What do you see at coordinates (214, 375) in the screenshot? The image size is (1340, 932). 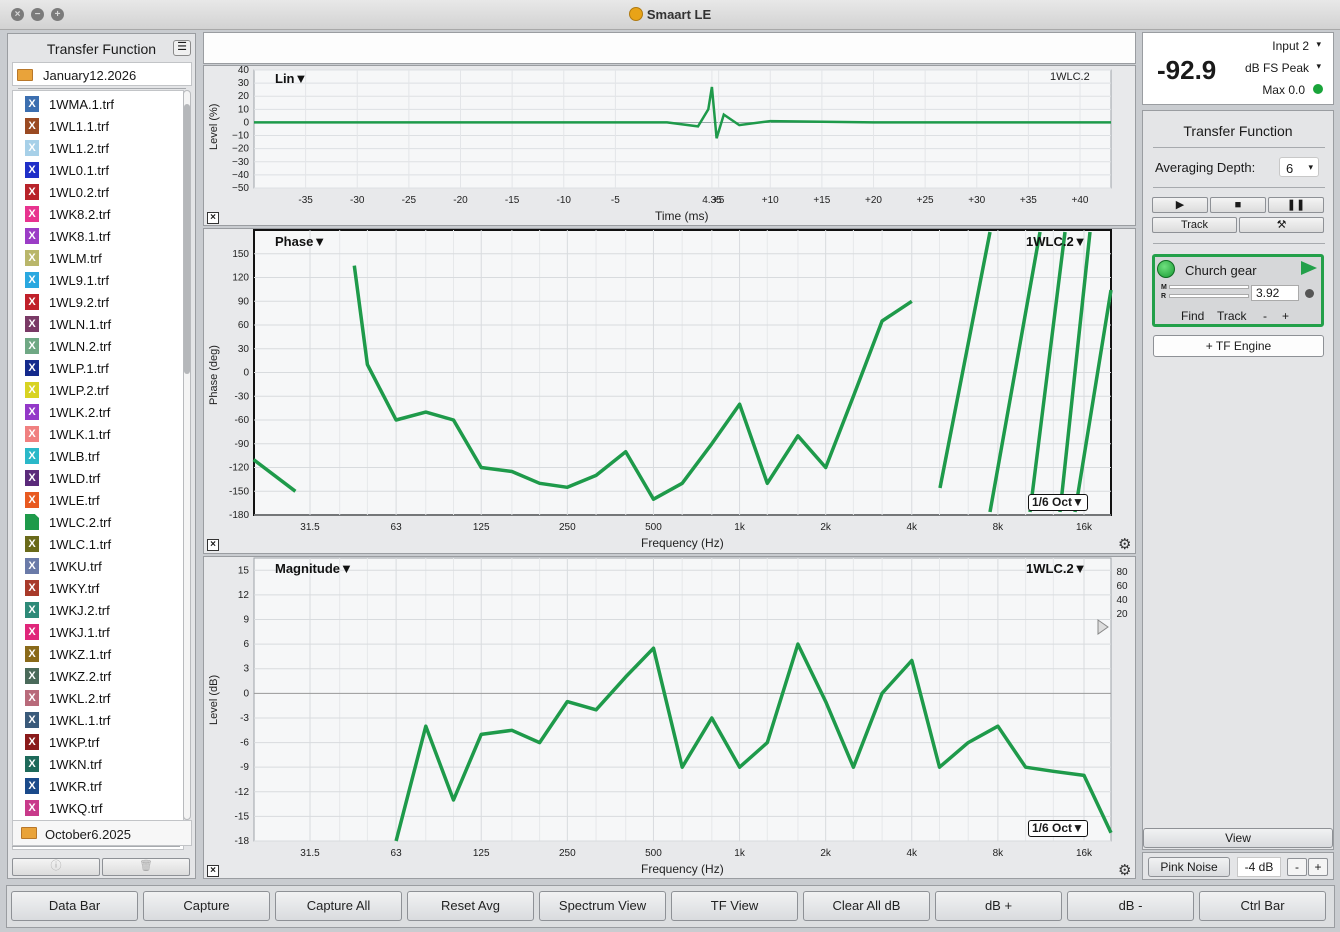 I see `phase-y-axis-label: Phase (deg)` at bounding box center [214, 375].